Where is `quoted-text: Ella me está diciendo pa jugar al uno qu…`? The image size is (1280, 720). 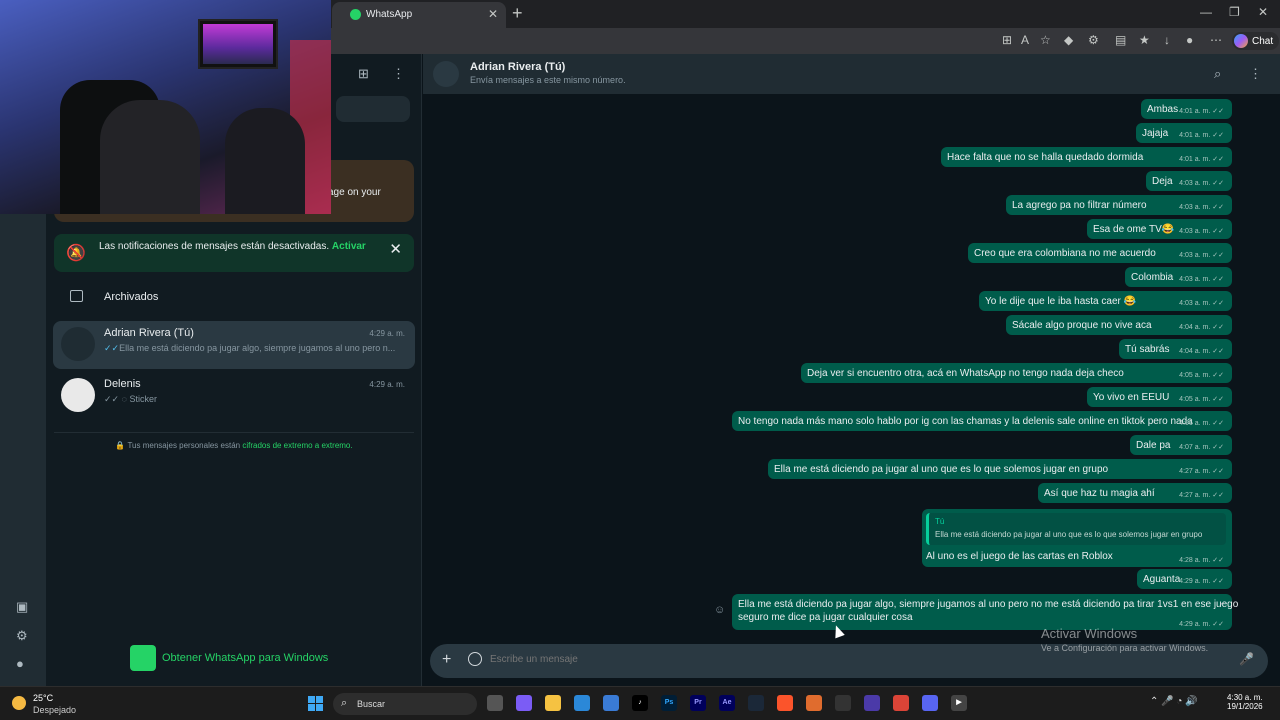
quoted-text: Ella me está diciendo pa jugar al uno qu… is located at coordinates (1069, 534).